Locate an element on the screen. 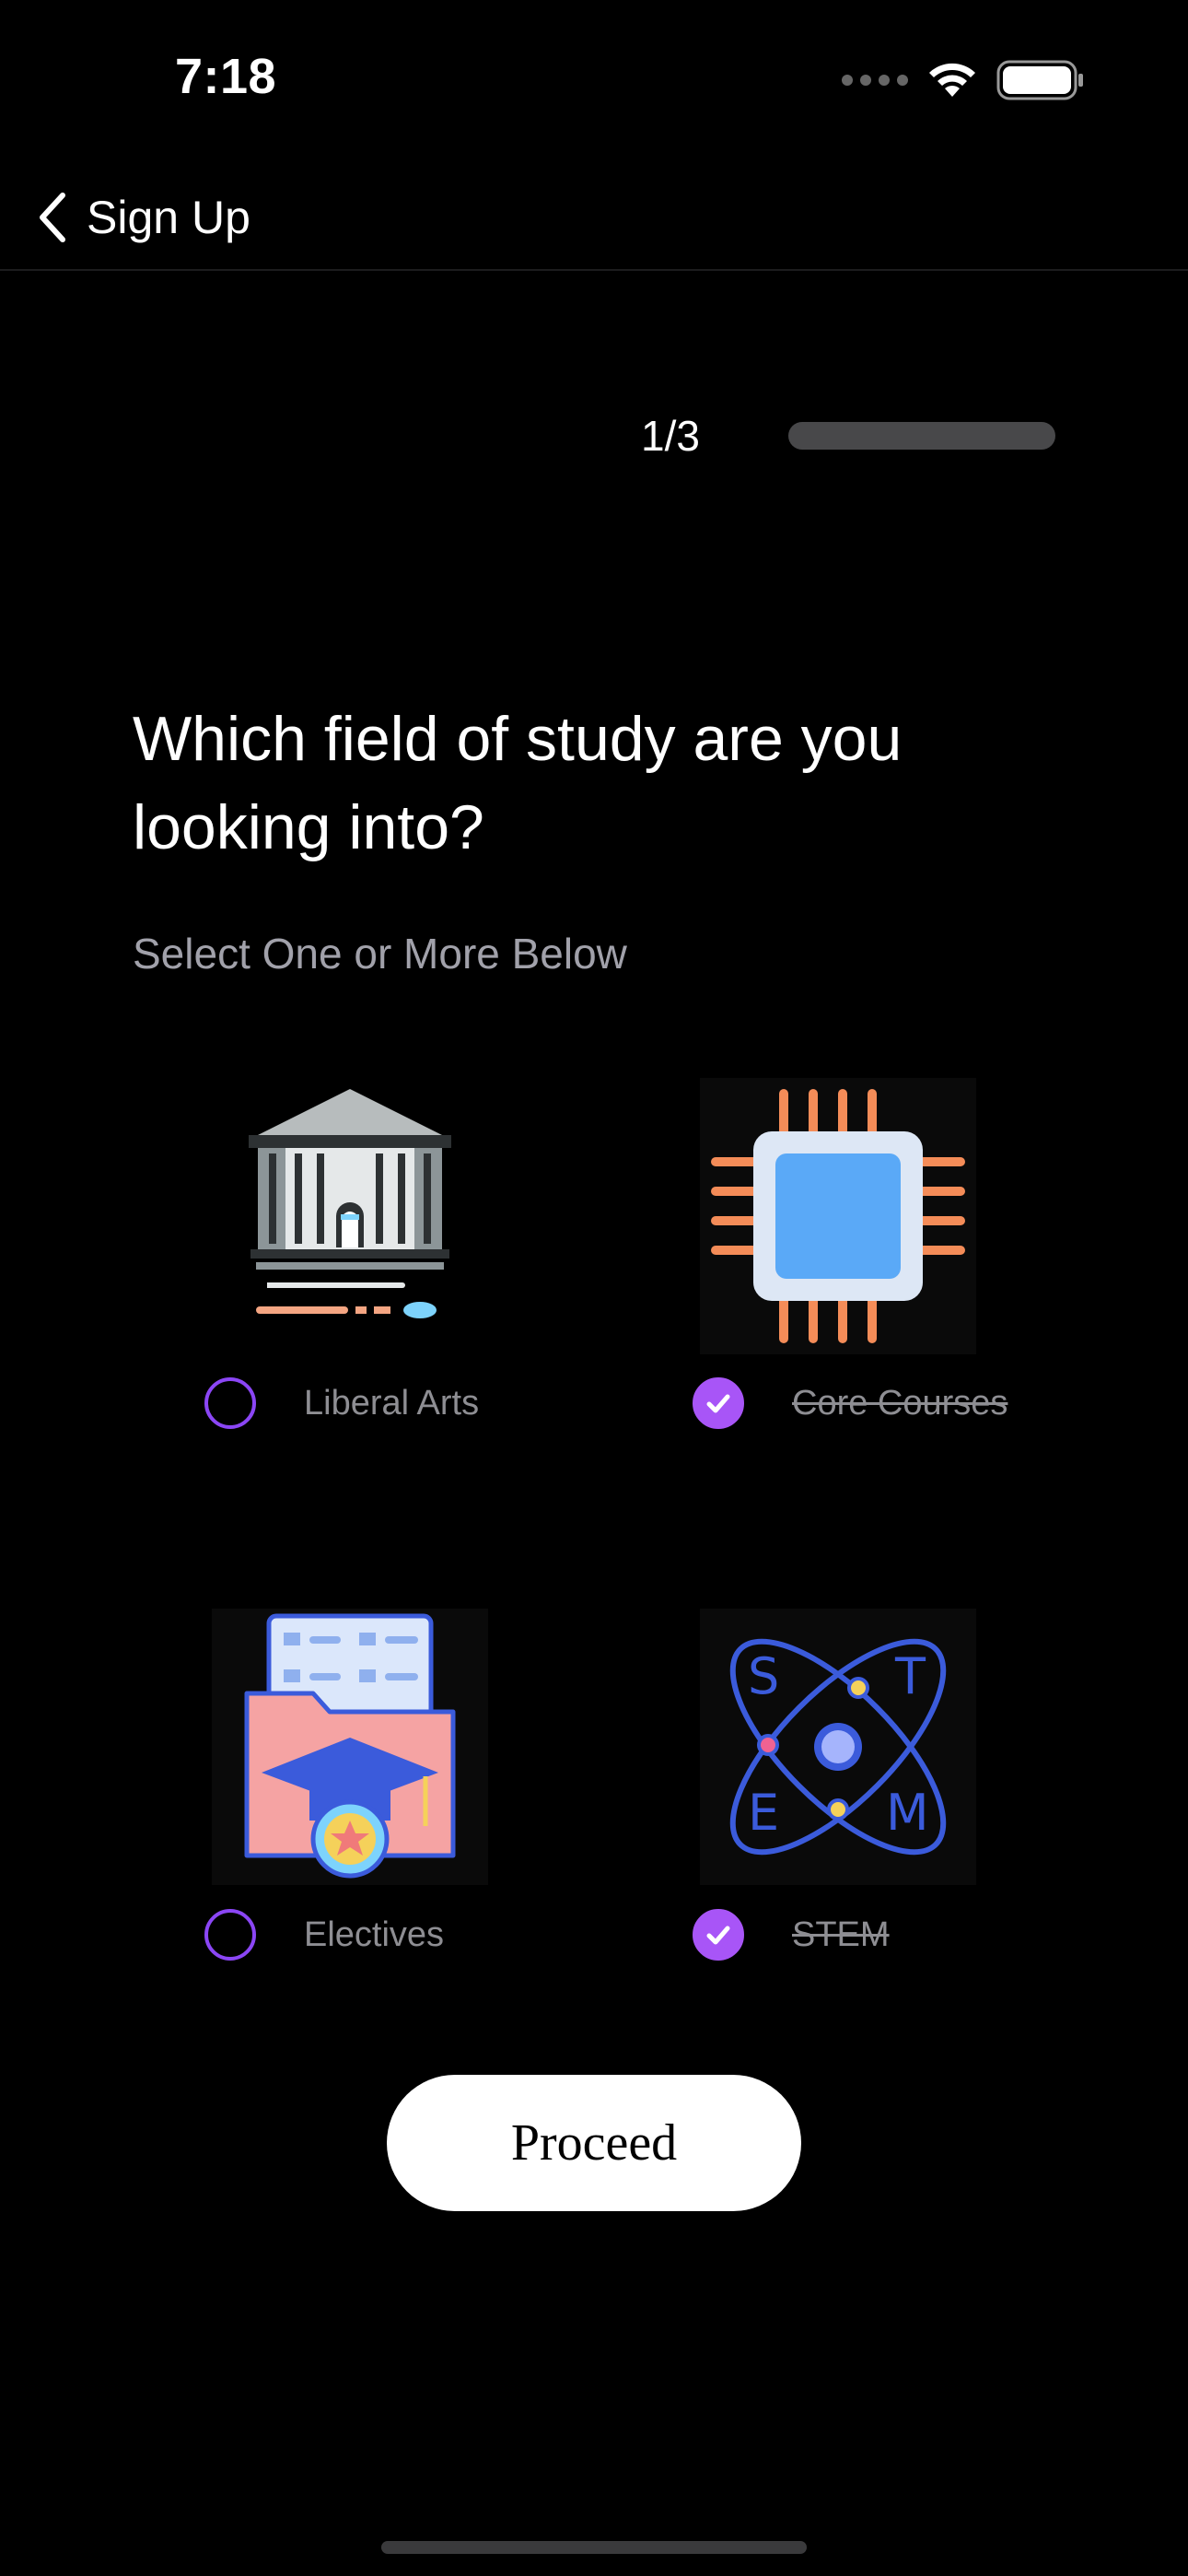 The height and width of the screenshot is (2576, 1188). option-stem: STEM is located at coordinates (791, 1935).